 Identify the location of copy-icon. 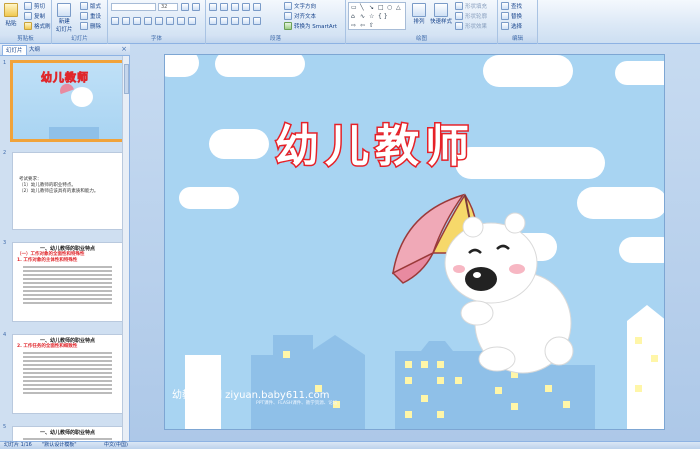
(28, 16).